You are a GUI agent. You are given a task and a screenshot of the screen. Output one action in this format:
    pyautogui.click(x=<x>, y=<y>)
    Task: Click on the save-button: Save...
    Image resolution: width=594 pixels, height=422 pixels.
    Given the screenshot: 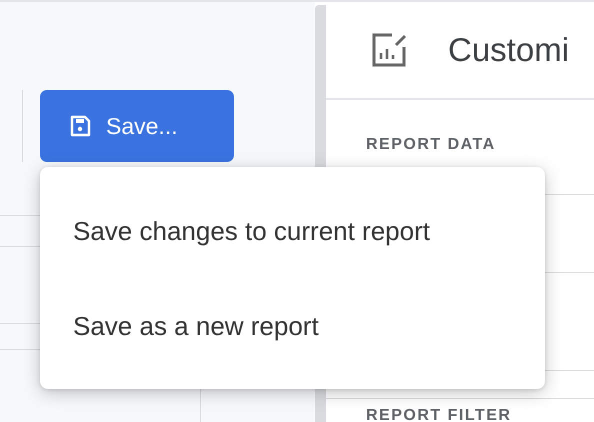 What is the action you would take?
    pyautogui.click(x=137, y=126)
    